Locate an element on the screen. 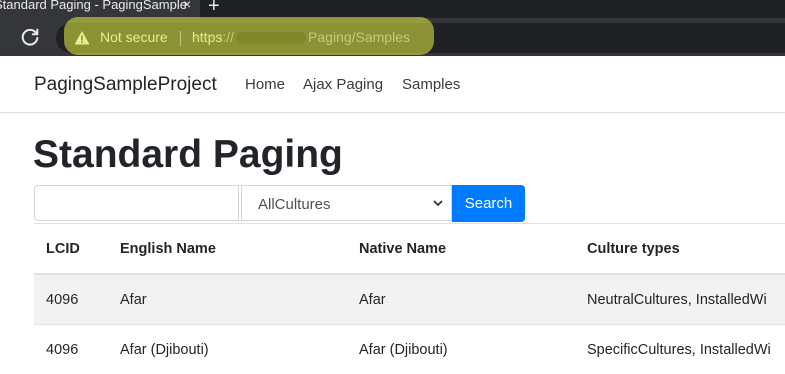 This screenshot has width=785, height=374. chevron-down-icon is located at coordinates (438, 203).